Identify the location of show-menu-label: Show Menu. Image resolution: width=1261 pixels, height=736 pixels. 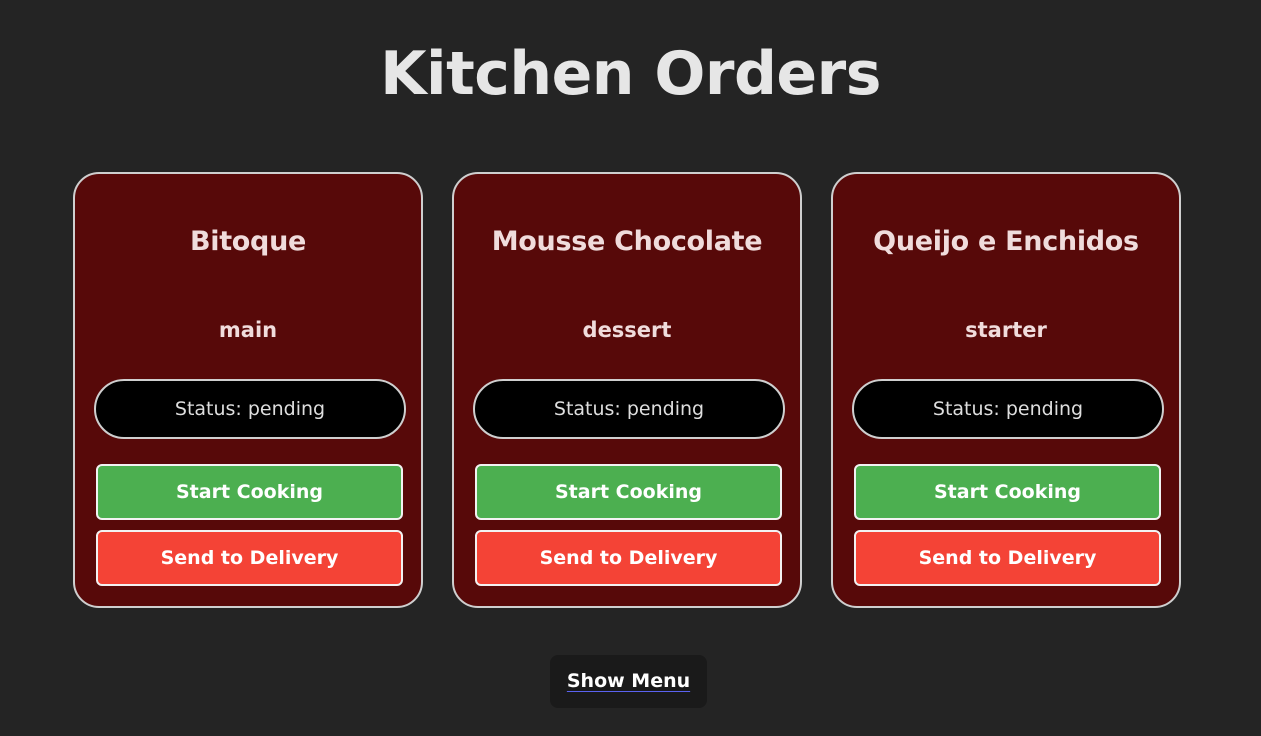
(628, 681).